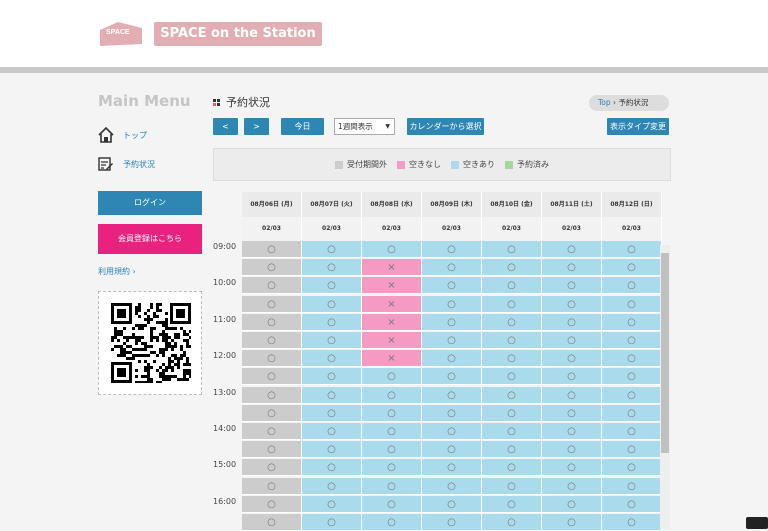  What do you see at coordinates (302, 126) in the screenshot?
I see `today-button: 今日` at bounding box center [302, 126].